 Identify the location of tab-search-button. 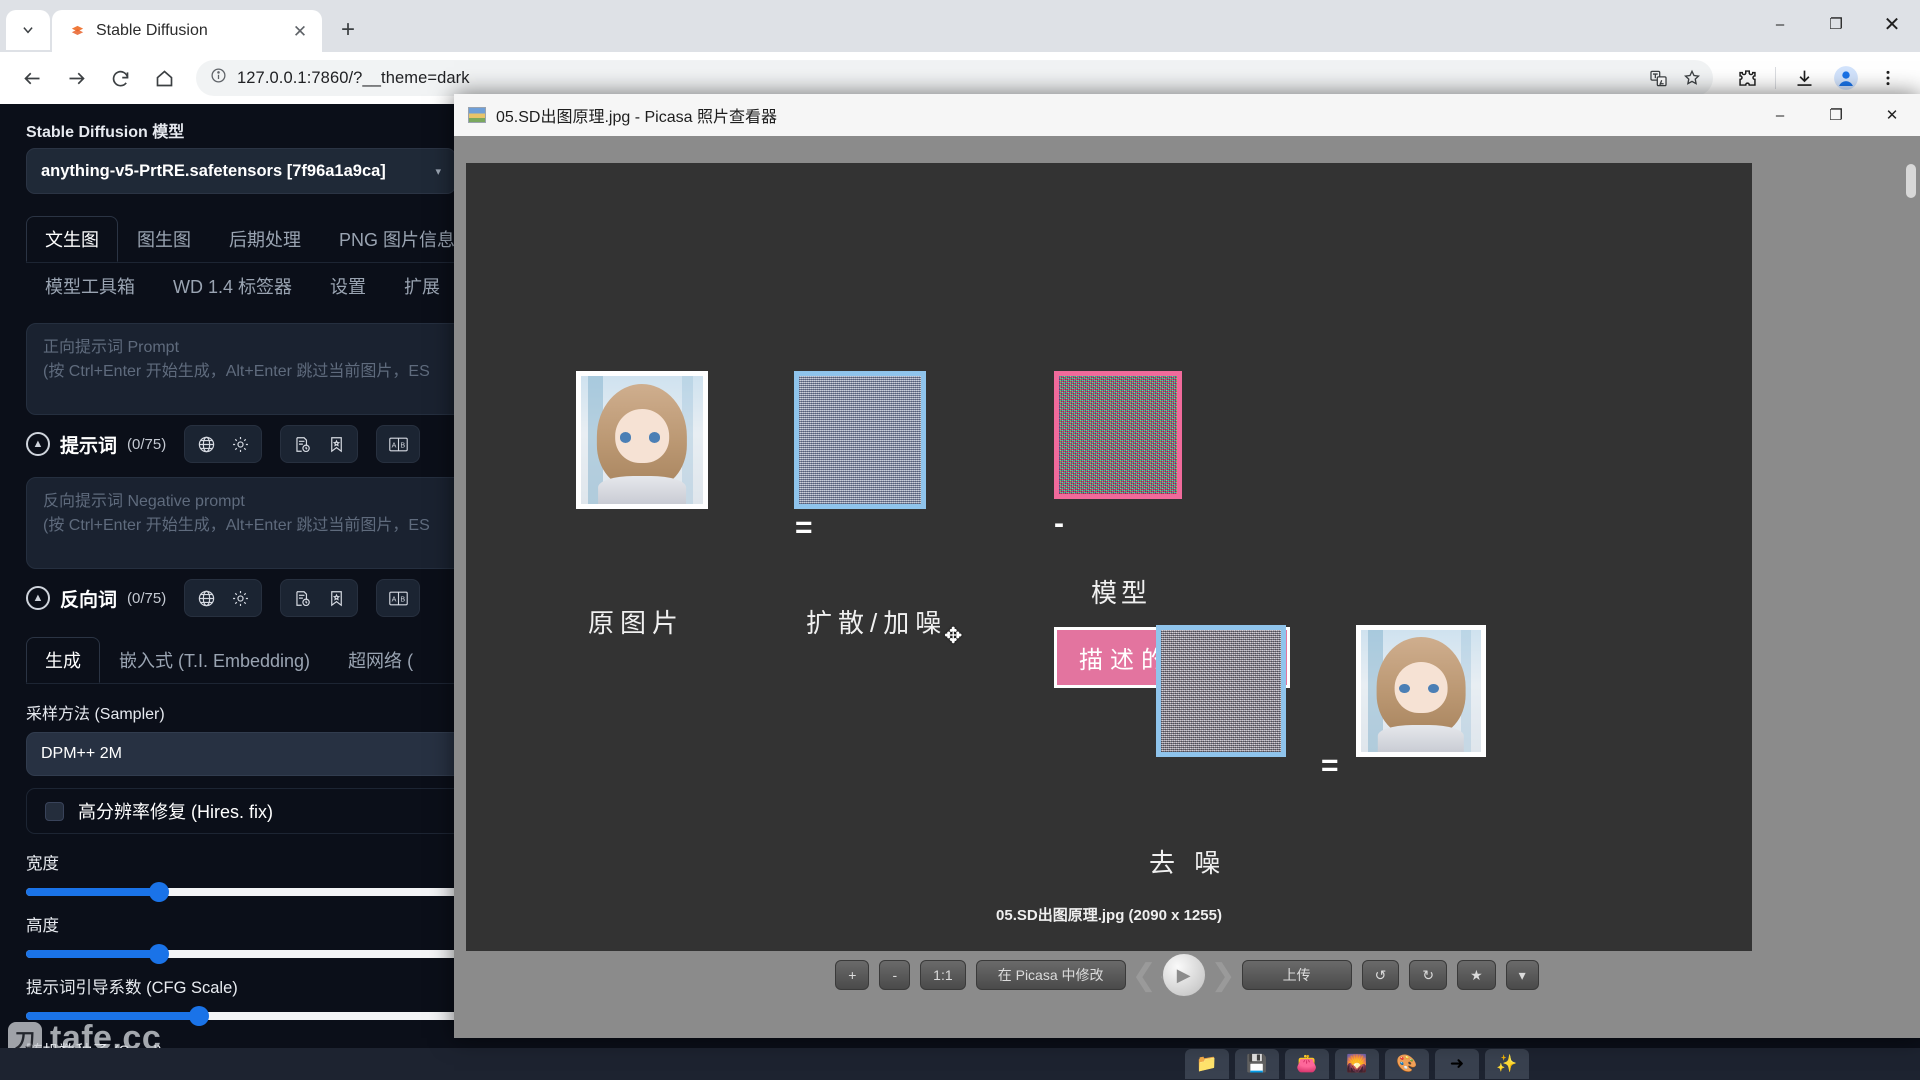
(28, 30).